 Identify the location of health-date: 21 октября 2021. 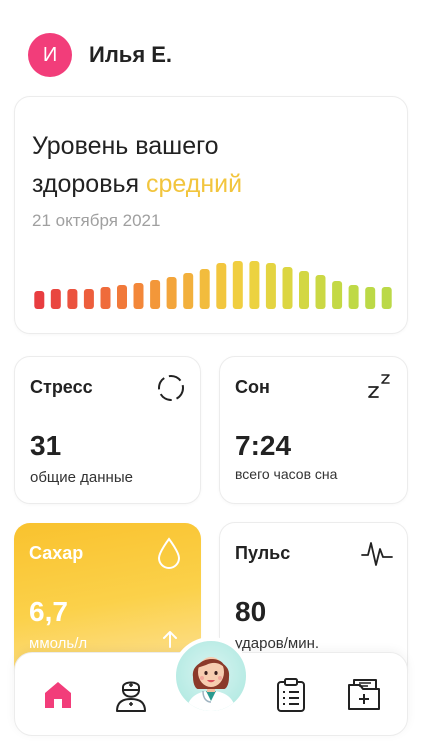
(96, 220).